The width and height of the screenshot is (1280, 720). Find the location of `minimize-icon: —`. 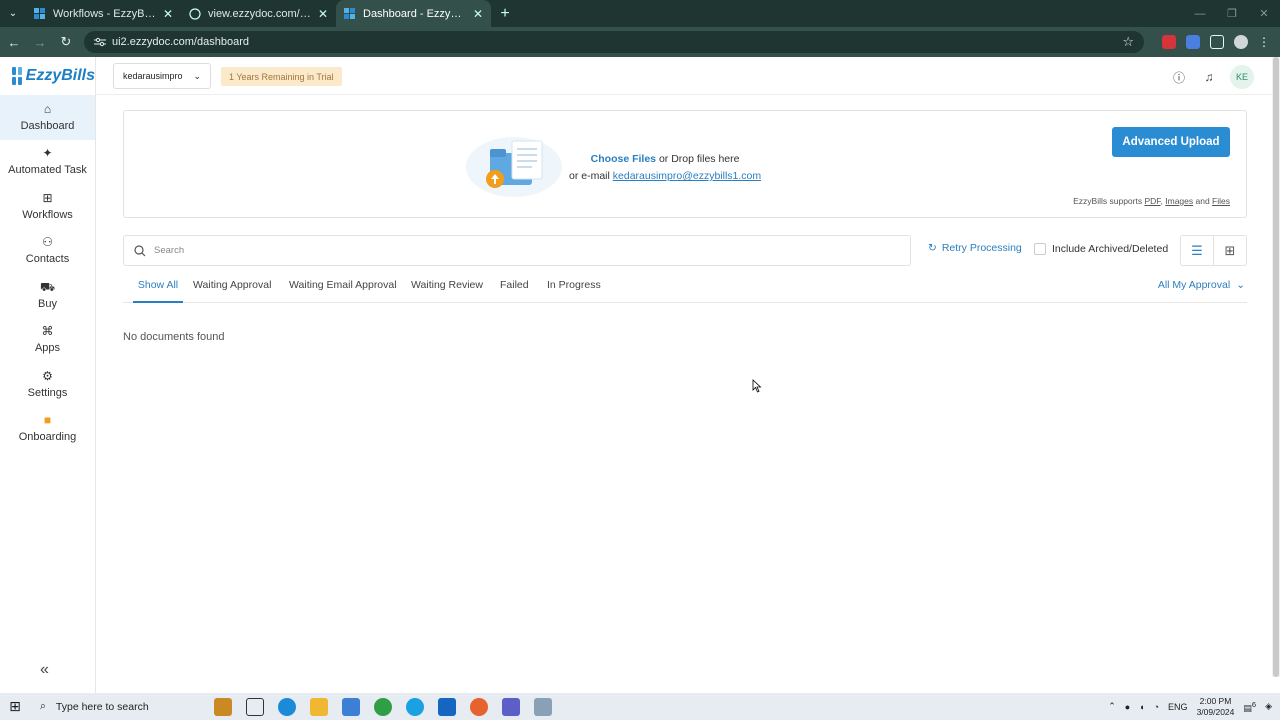

minimize-icon: — is located at coordinates (1200, 14).